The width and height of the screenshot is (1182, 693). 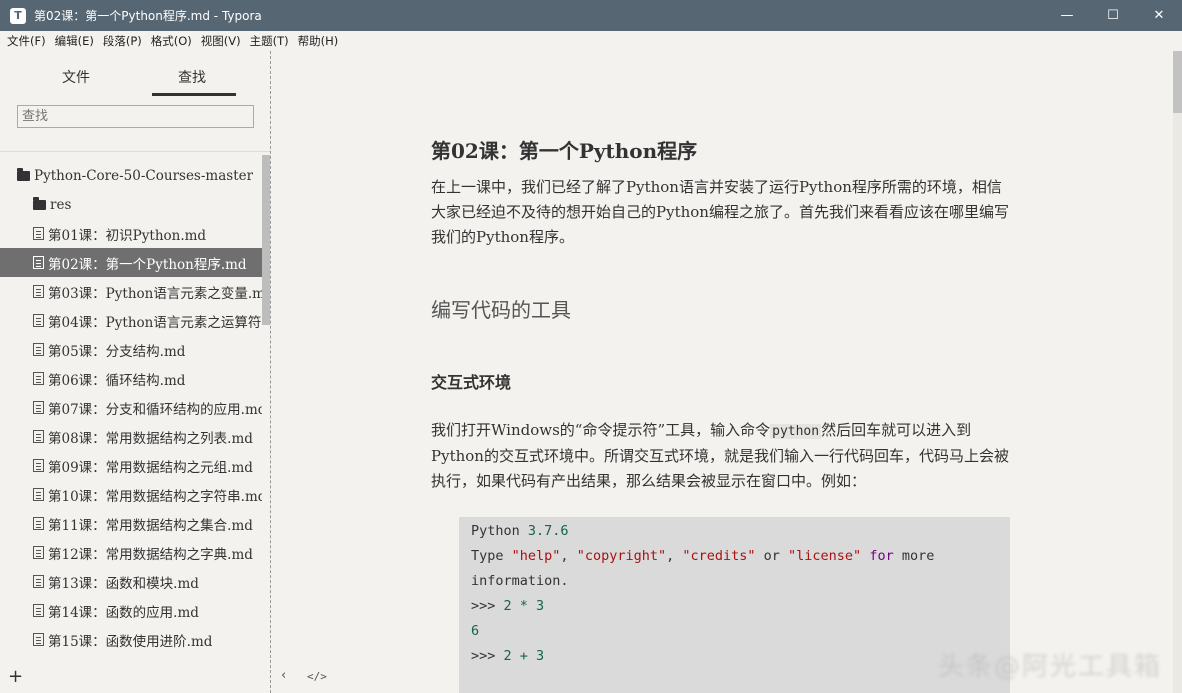 What do you see at coordinates (135, 116) in the screenshot?
I see `search-input` at bounding box center [135, 116].